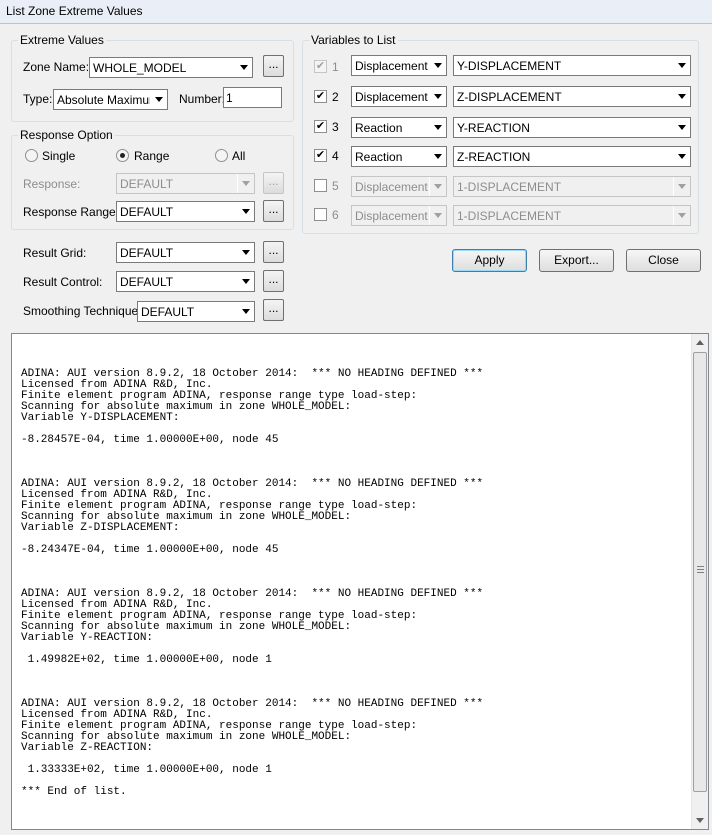 The height and width of the screenshot is (835, 712). What do you see at coordinates (185, 252) in the screenshot?
I see `result-grid-select: DEFAULT` at bounding box center [185, 252].